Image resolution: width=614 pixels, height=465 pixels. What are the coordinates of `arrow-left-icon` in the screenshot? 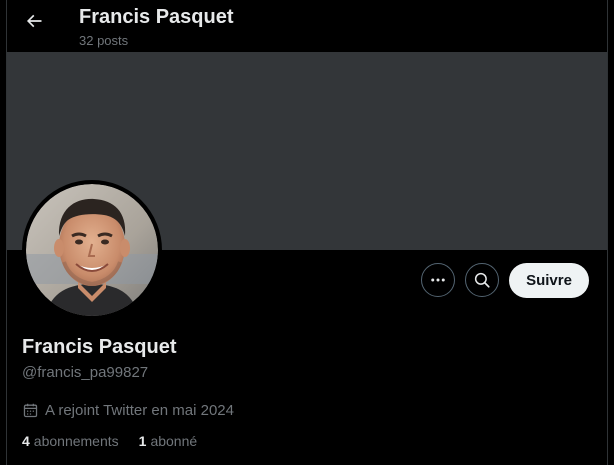 It's located at (34, 21).